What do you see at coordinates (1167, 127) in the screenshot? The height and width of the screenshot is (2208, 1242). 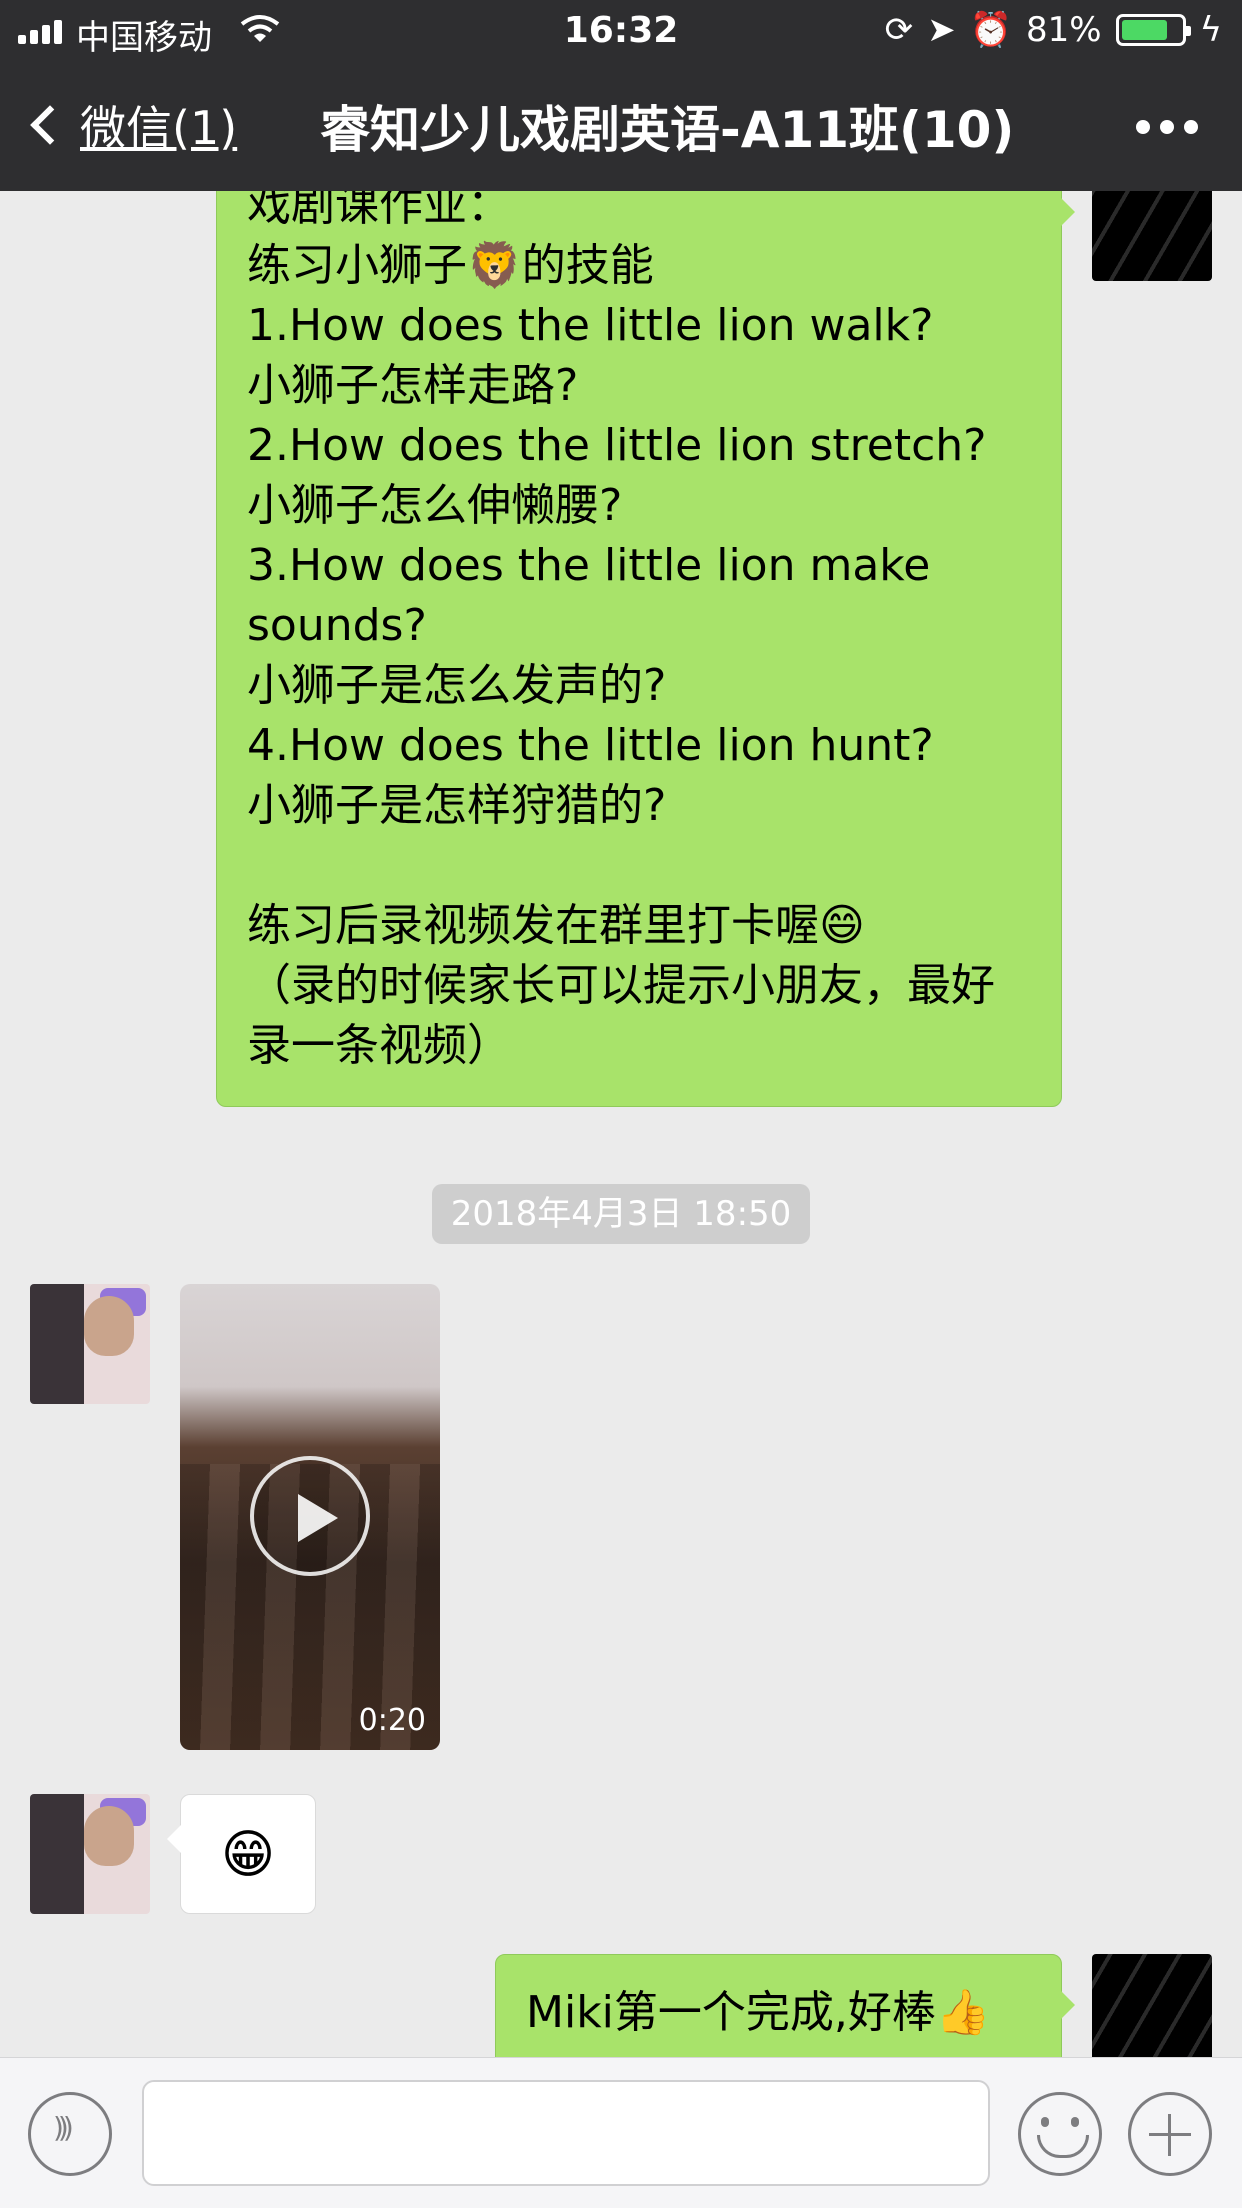 I see `more-dots-icon` at bounding box center [1167, 127].